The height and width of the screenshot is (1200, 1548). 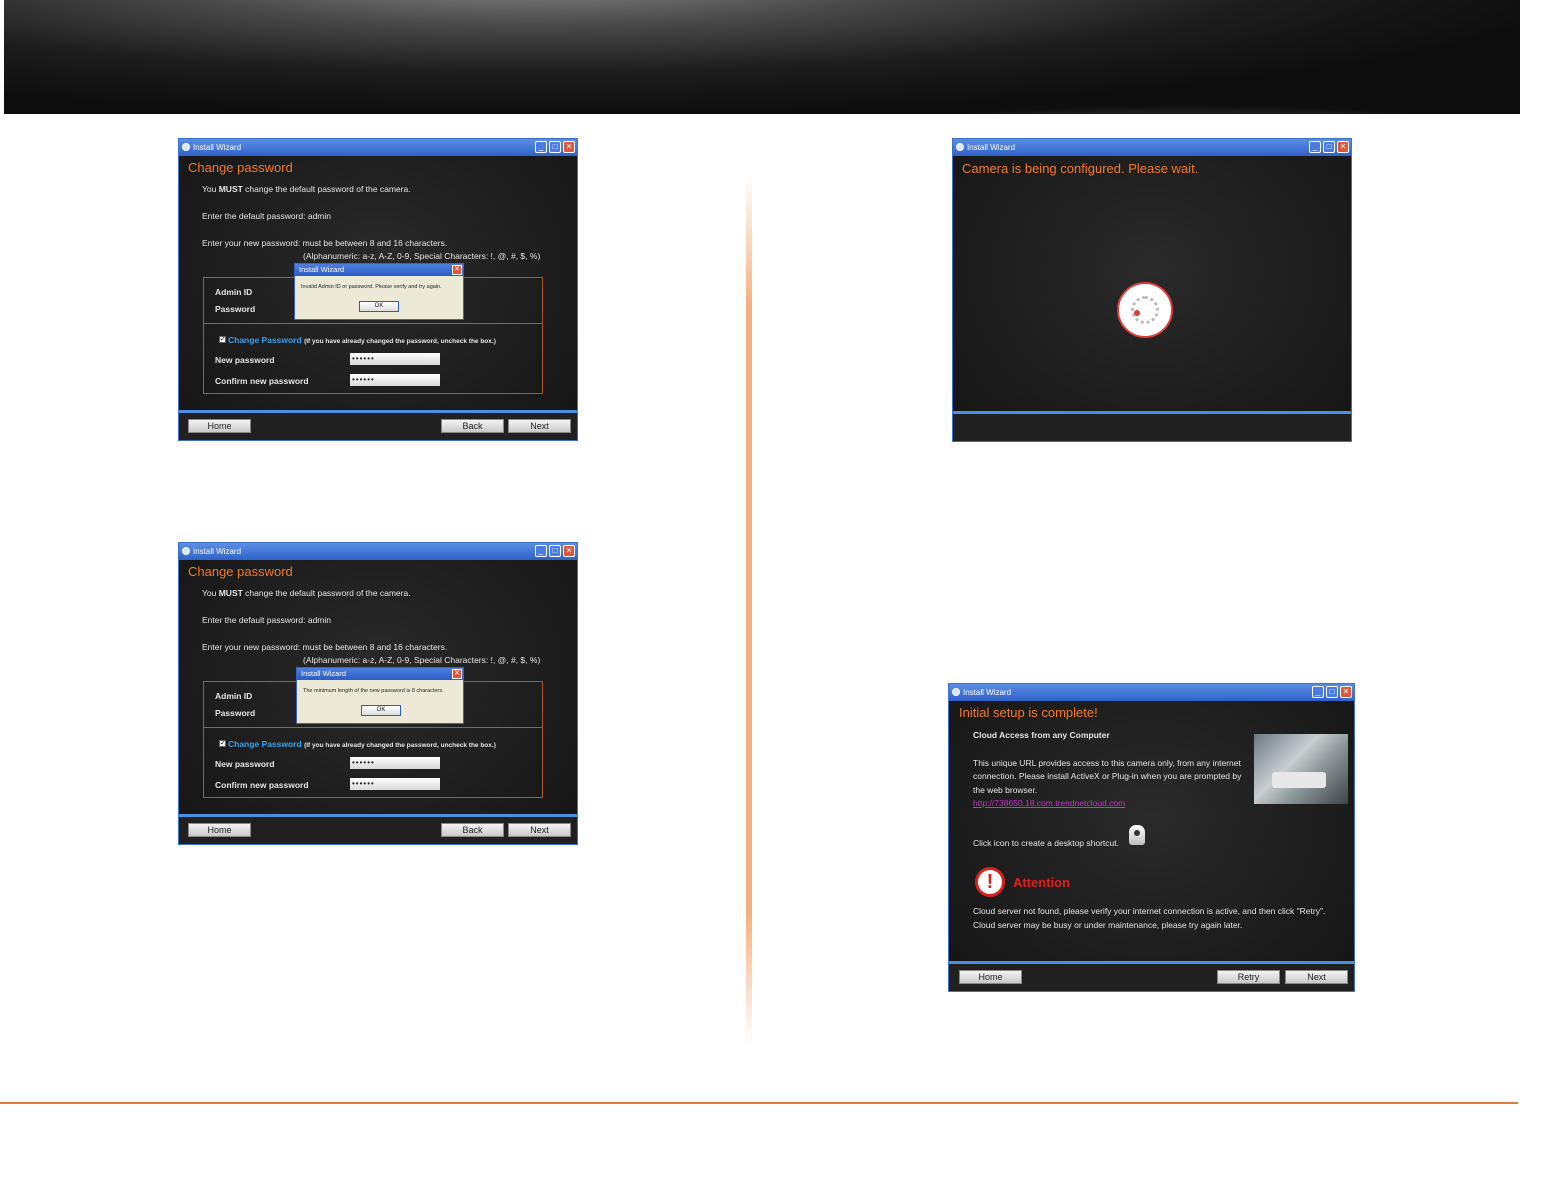 What do you see at coordinates (1028, 712) in the screenshot?
I see `page-title: Initial setup is complete!` at bounding box center [1028, 712].